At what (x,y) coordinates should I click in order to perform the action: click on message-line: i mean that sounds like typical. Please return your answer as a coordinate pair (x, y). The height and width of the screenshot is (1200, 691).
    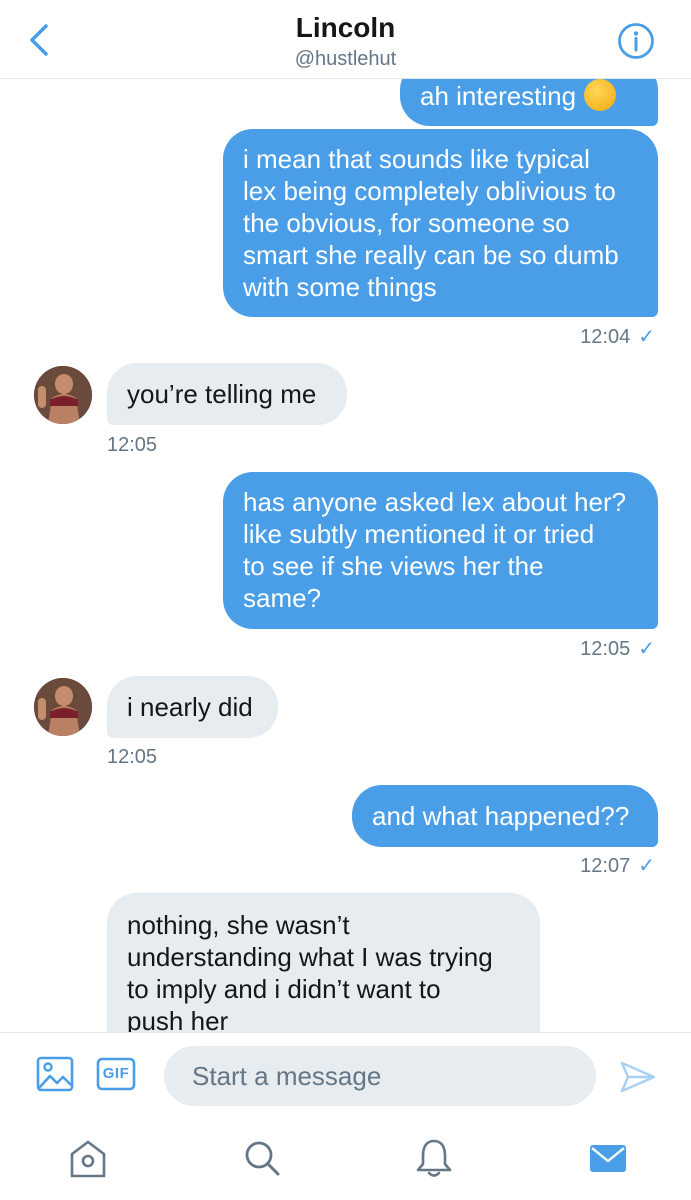
    Looking at the image, I should click on (416, 159).